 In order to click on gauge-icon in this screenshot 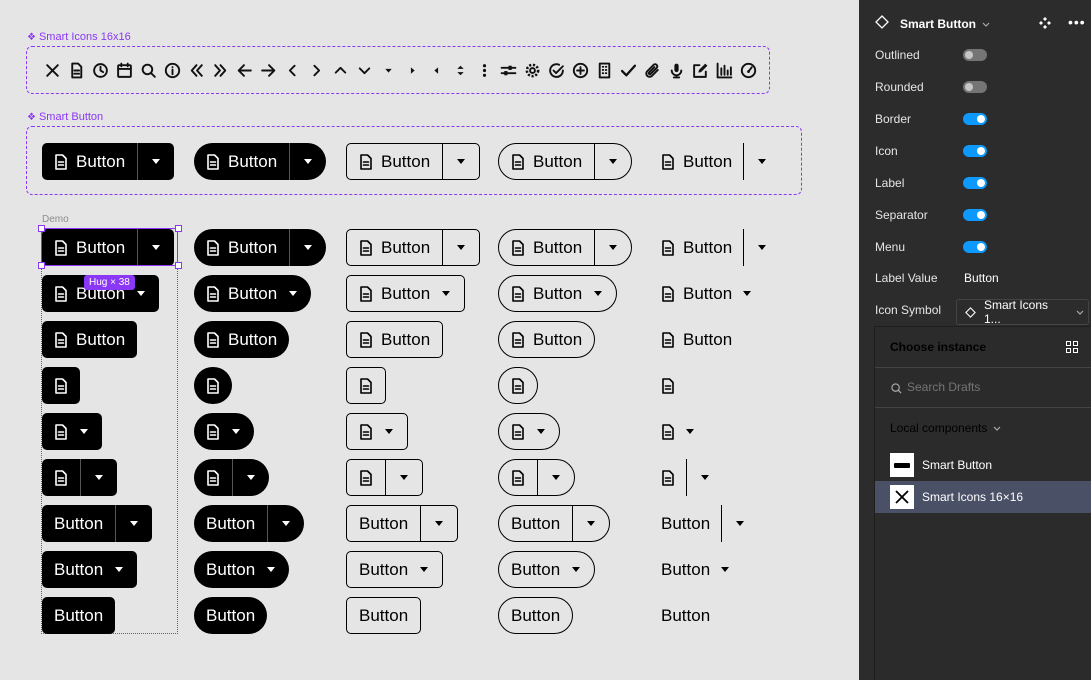, I will do `click(748, 70)`.